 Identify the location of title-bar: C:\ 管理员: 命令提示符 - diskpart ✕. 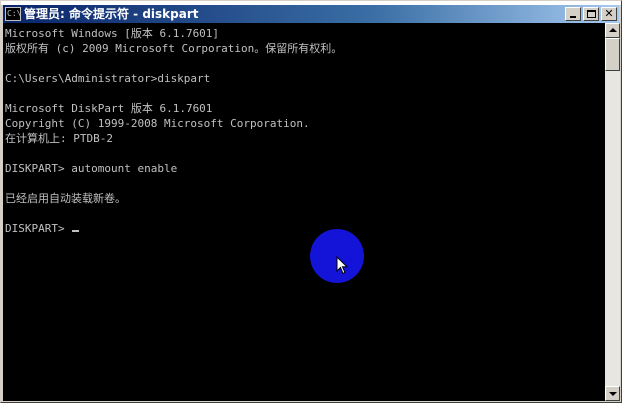
(311, 14).